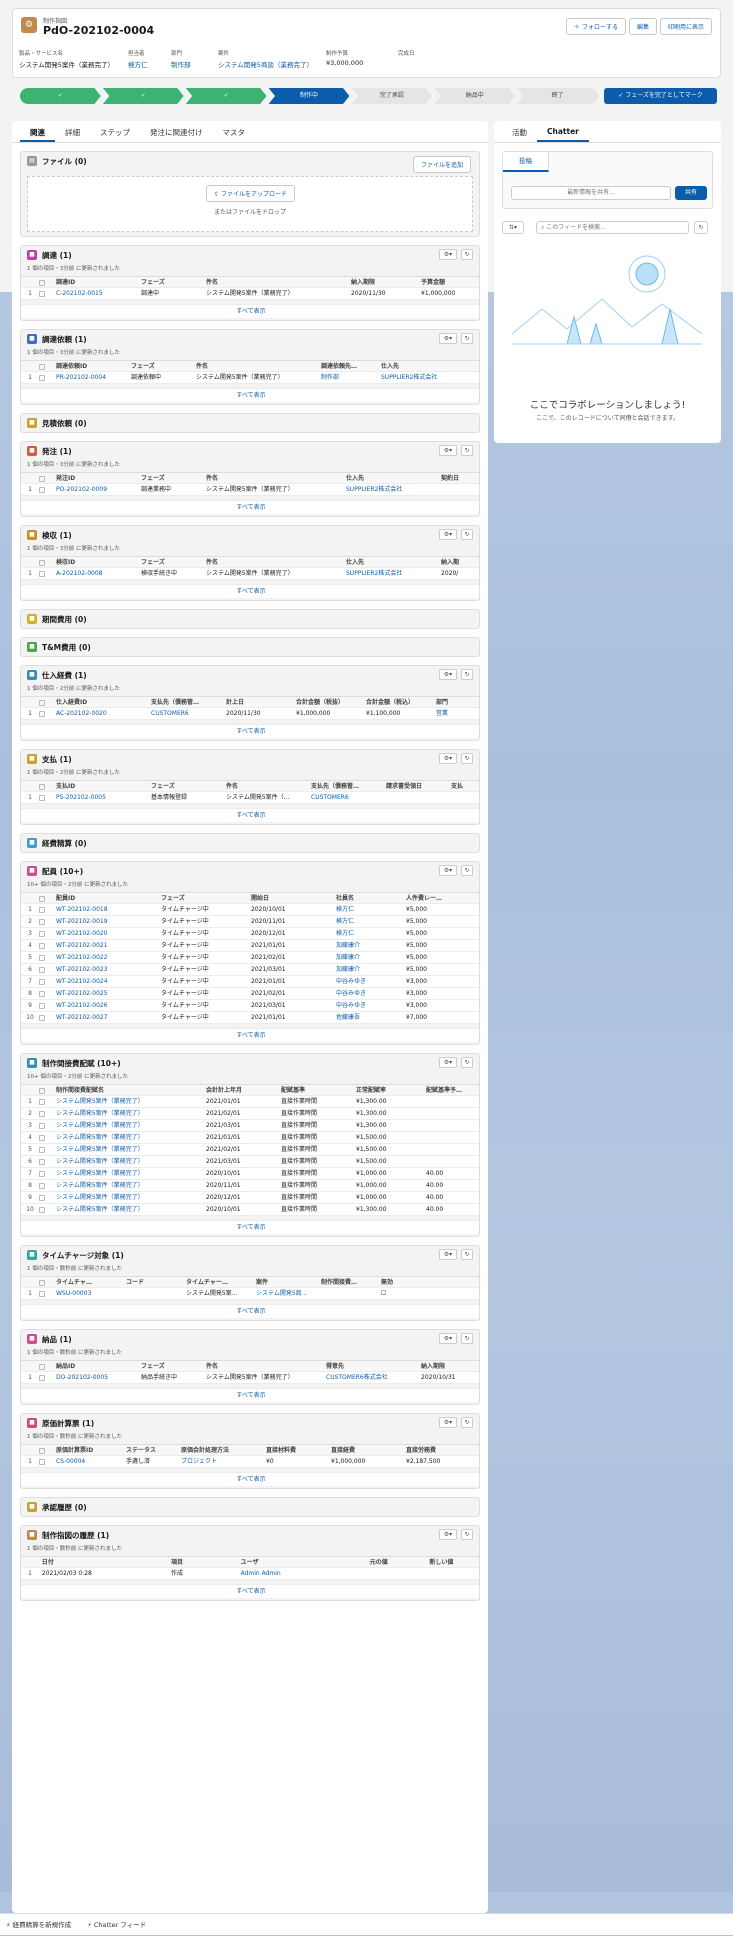 The image size is (733, 1936). What do you see at coordinates (265, 64) in the screenshot?
I see `header-field-value: システム開発5商談（業務完了）` at bounding box center [265, 64].